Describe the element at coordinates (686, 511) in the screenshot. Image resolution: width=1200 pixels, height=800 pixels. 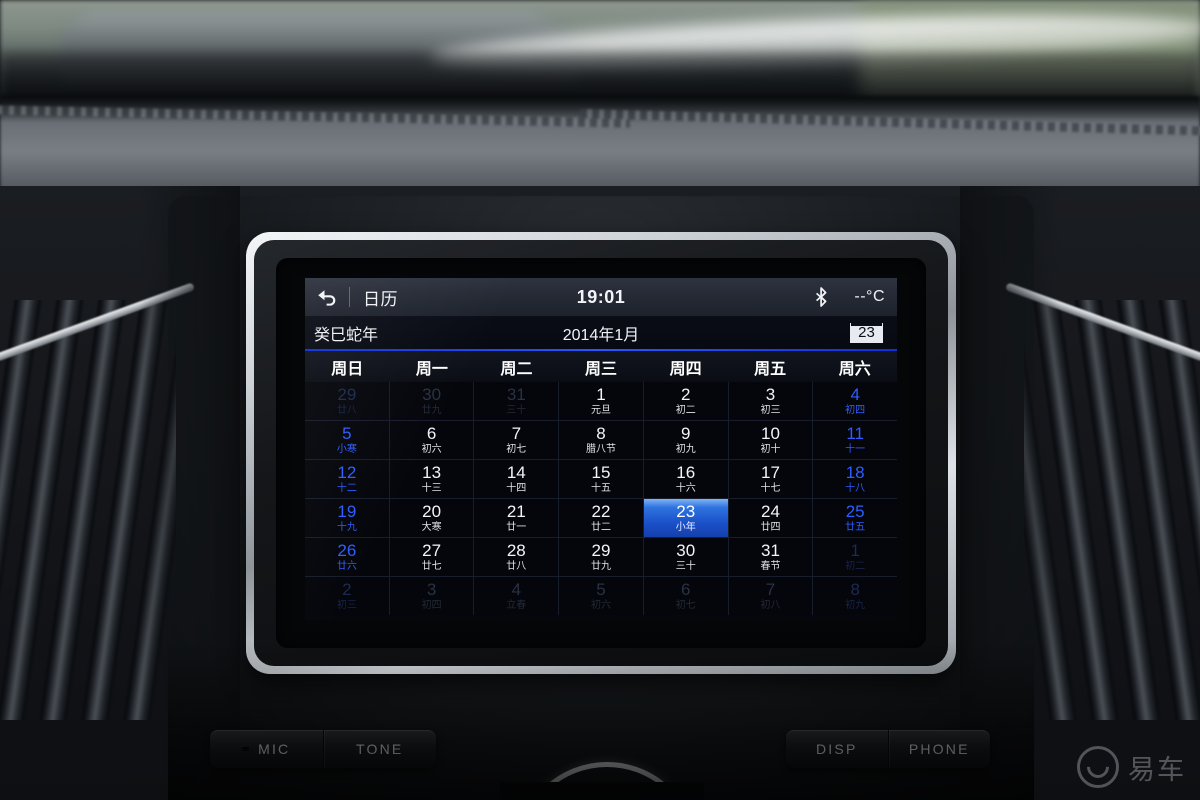
I see `day-number: 23` at that location.